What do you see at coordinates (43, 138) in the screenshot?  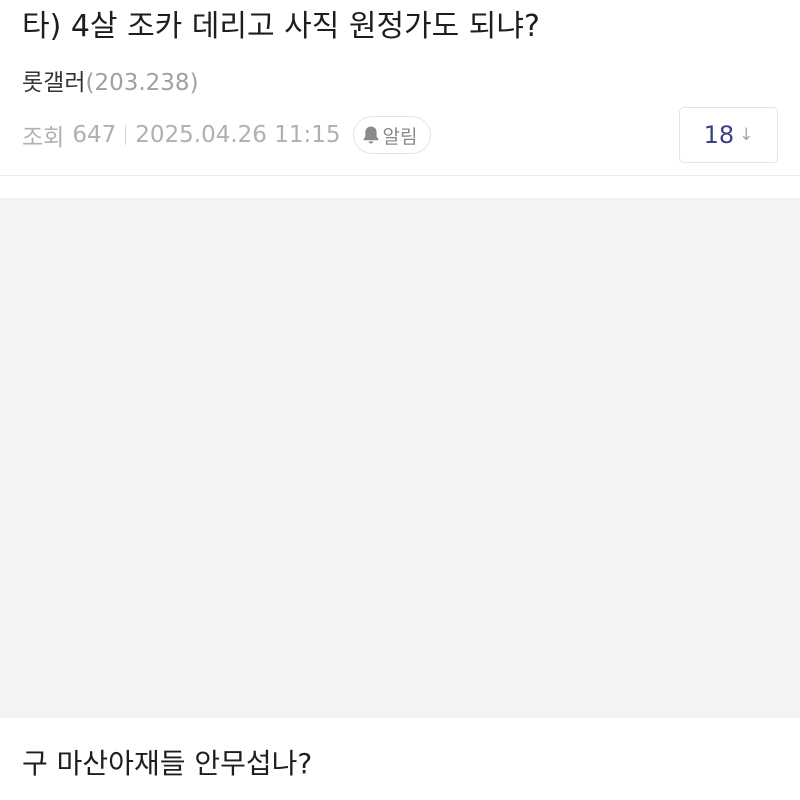 I see `views-label: 조회` at bounding box center [43, 138].